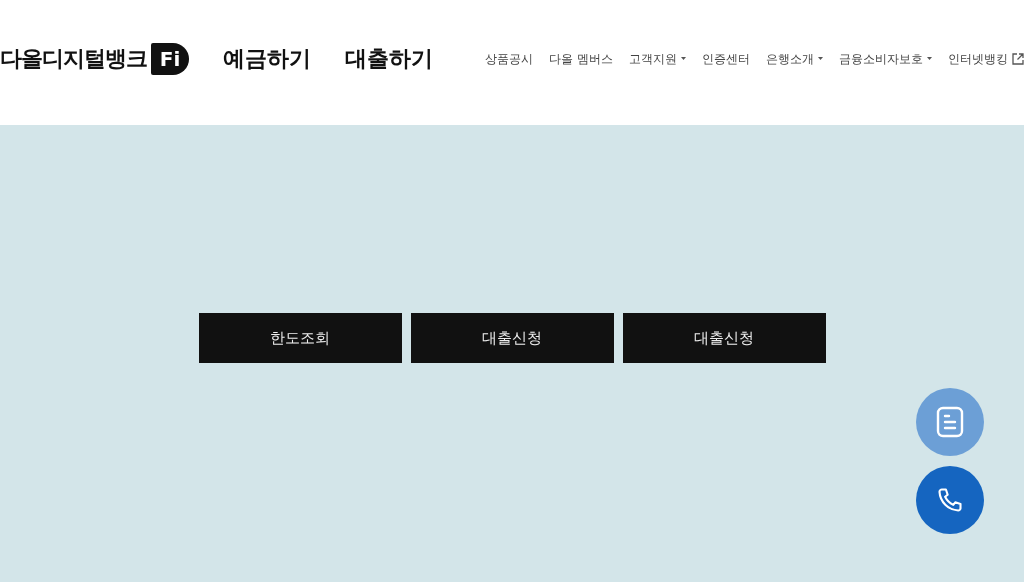 This screenshot has width=1024, height=582. Describe the element at coordinates (657, 58) in the screenshot. I see `nav-link: 고객지원` at that location.